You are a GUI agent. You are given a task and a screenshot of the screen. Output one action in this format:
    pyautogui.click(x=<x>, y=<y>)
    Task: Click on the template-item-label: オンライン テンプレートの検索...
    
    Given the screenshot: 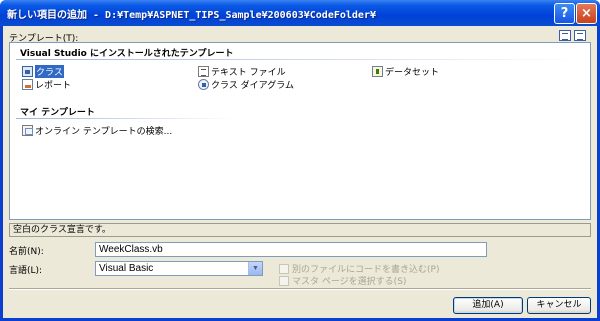 What is the action you would take?
    pyautogui.click(x=104, y=131)
    